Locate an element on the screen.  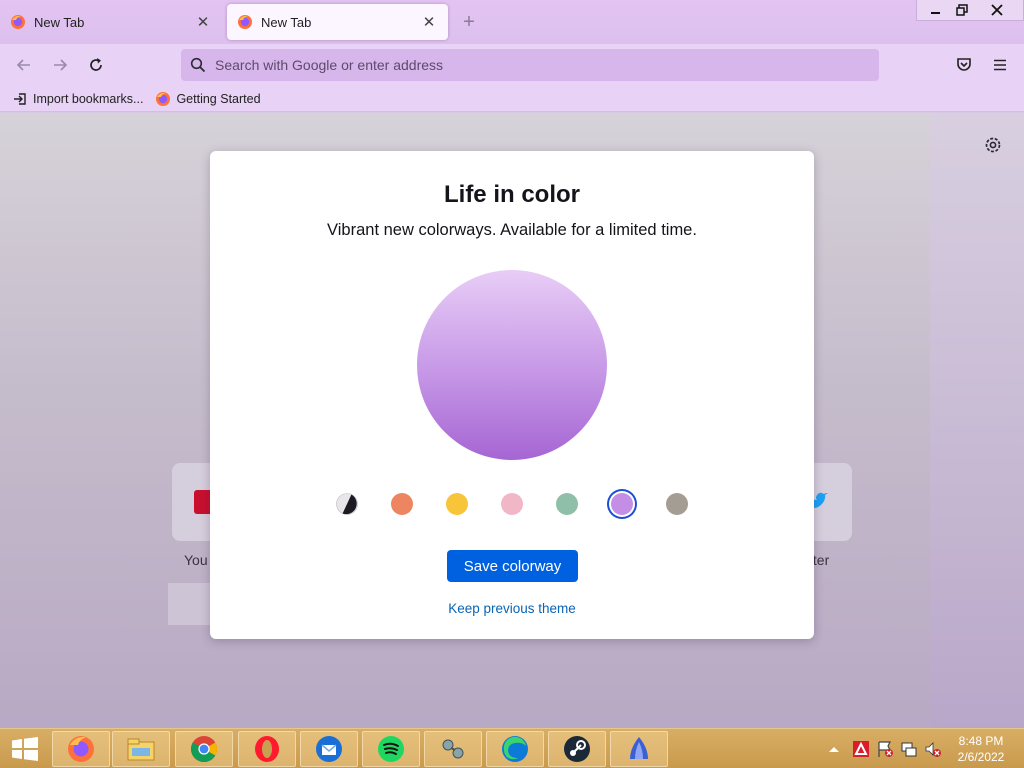
back-button is located at coordinates (24, 65).